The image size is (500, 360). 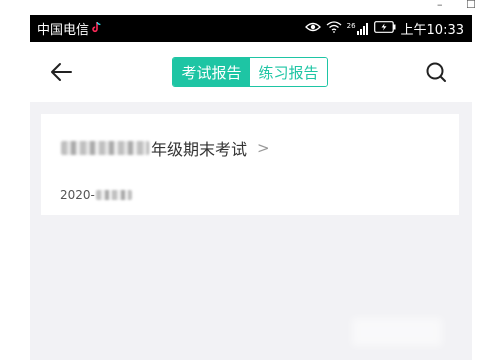 I want to click on maximize-button: ☐, so click(x=471, y=5).